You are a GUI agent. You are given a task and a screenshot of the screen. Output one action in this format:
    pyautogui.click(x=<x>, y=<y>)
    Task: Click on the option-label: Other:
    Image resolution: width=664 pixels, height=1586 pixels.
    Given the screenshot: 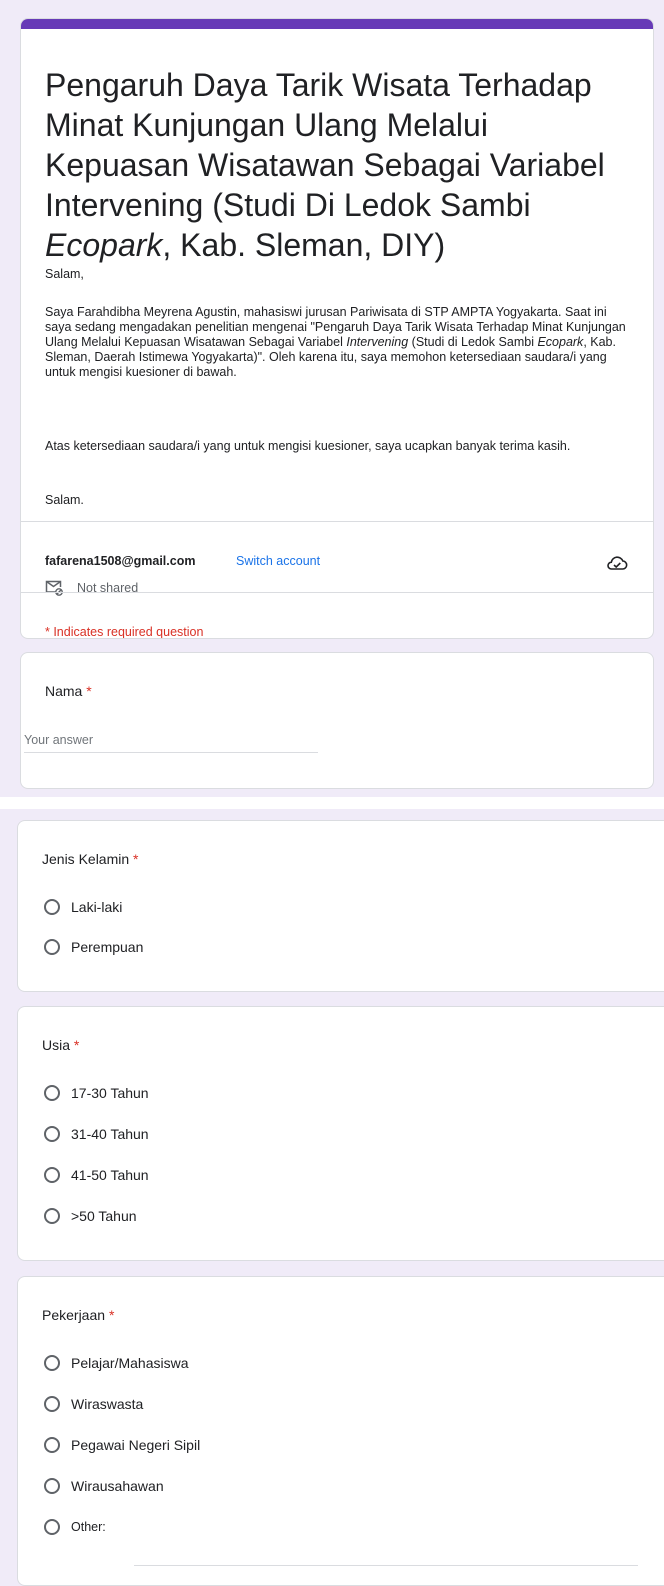 What is the action you would take?
    pyautogui.click(x=88, y=1527)
    